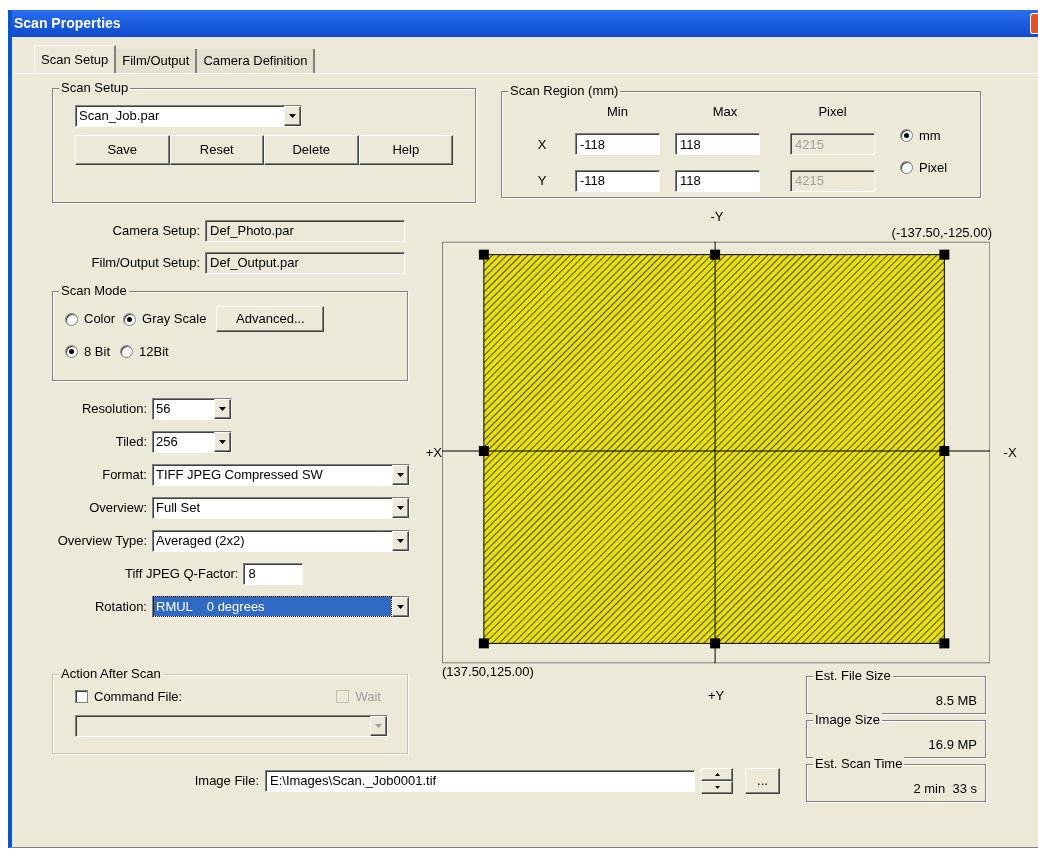  What do you see at coordinates (717, 787) in the screenshot?
I see `down-arrow-icon` at bounding box center [717, 787].